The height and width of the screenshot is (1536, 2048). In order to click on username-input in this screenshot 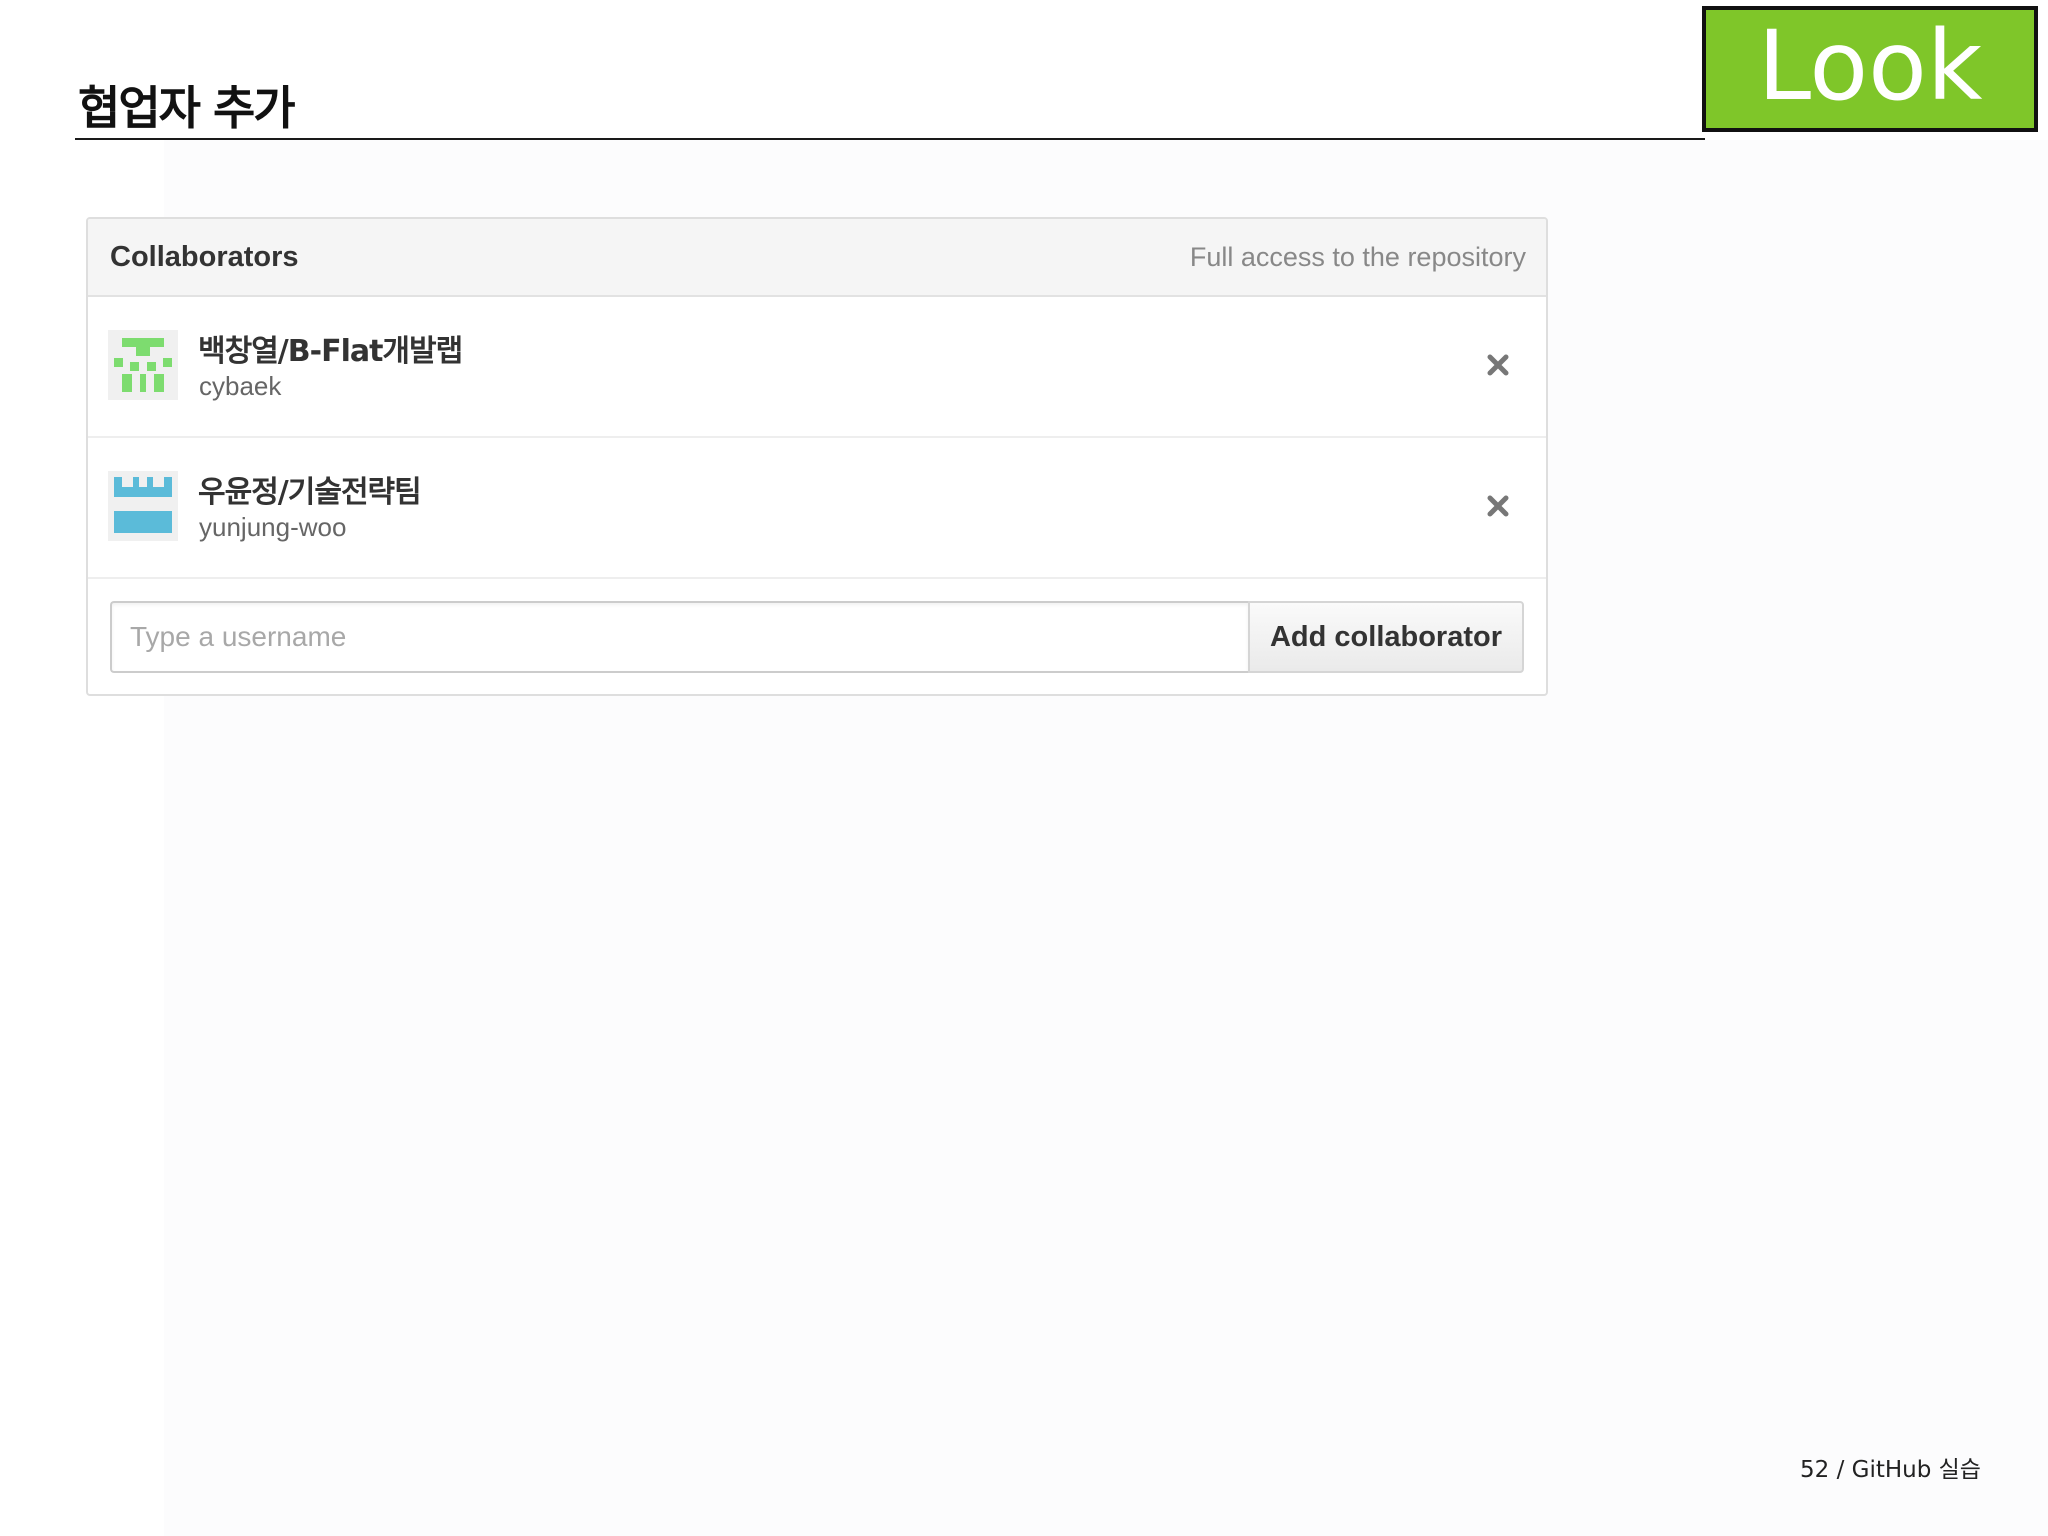, I will do `click(679, 637)`.